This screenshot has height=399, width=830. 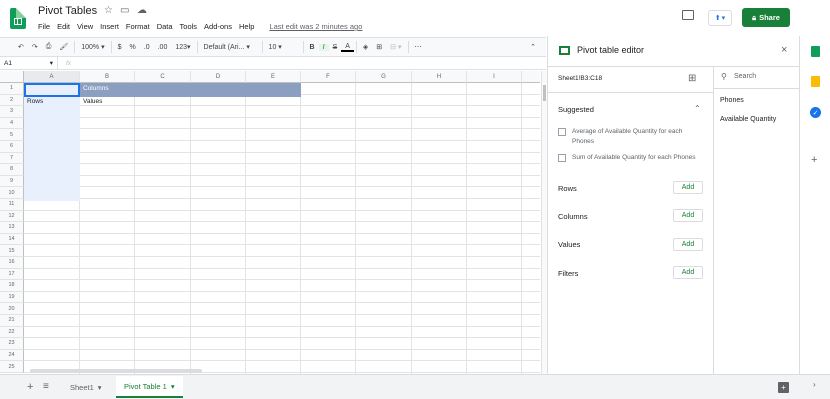 I want to click on document-title: Pivot Tables, so click(x=67, y=11).